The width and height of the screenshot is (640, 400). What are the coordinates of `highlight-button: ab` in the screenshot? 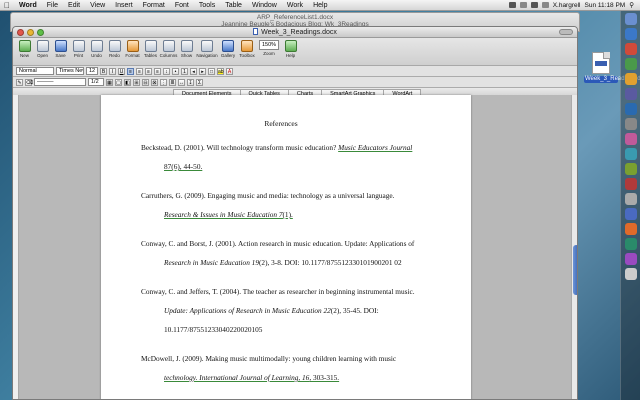 It's located at (220, 71).